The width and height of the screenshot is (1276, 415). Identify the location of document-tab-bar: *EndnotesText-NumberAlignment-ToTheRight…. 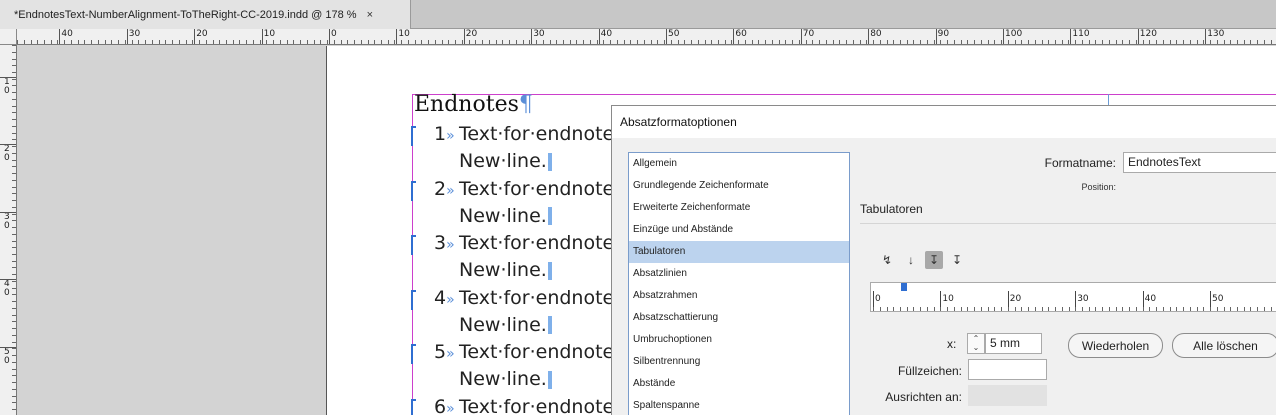
(638, 14).